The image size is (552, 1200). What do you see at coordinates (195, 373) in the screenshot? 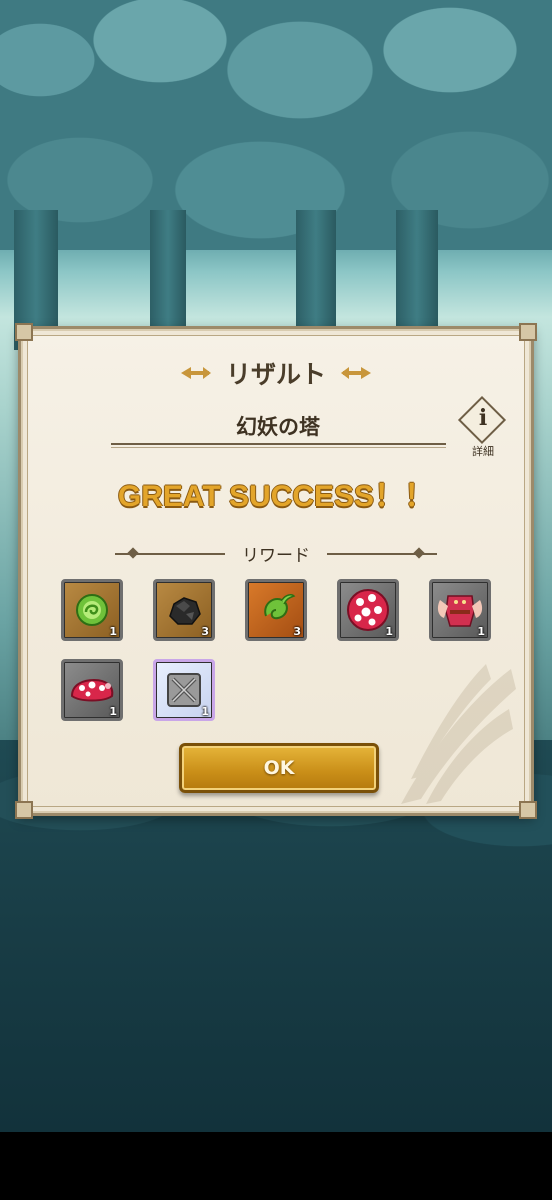
I see `left-arrow-ornament-icon` at bounding box center [195, 373].